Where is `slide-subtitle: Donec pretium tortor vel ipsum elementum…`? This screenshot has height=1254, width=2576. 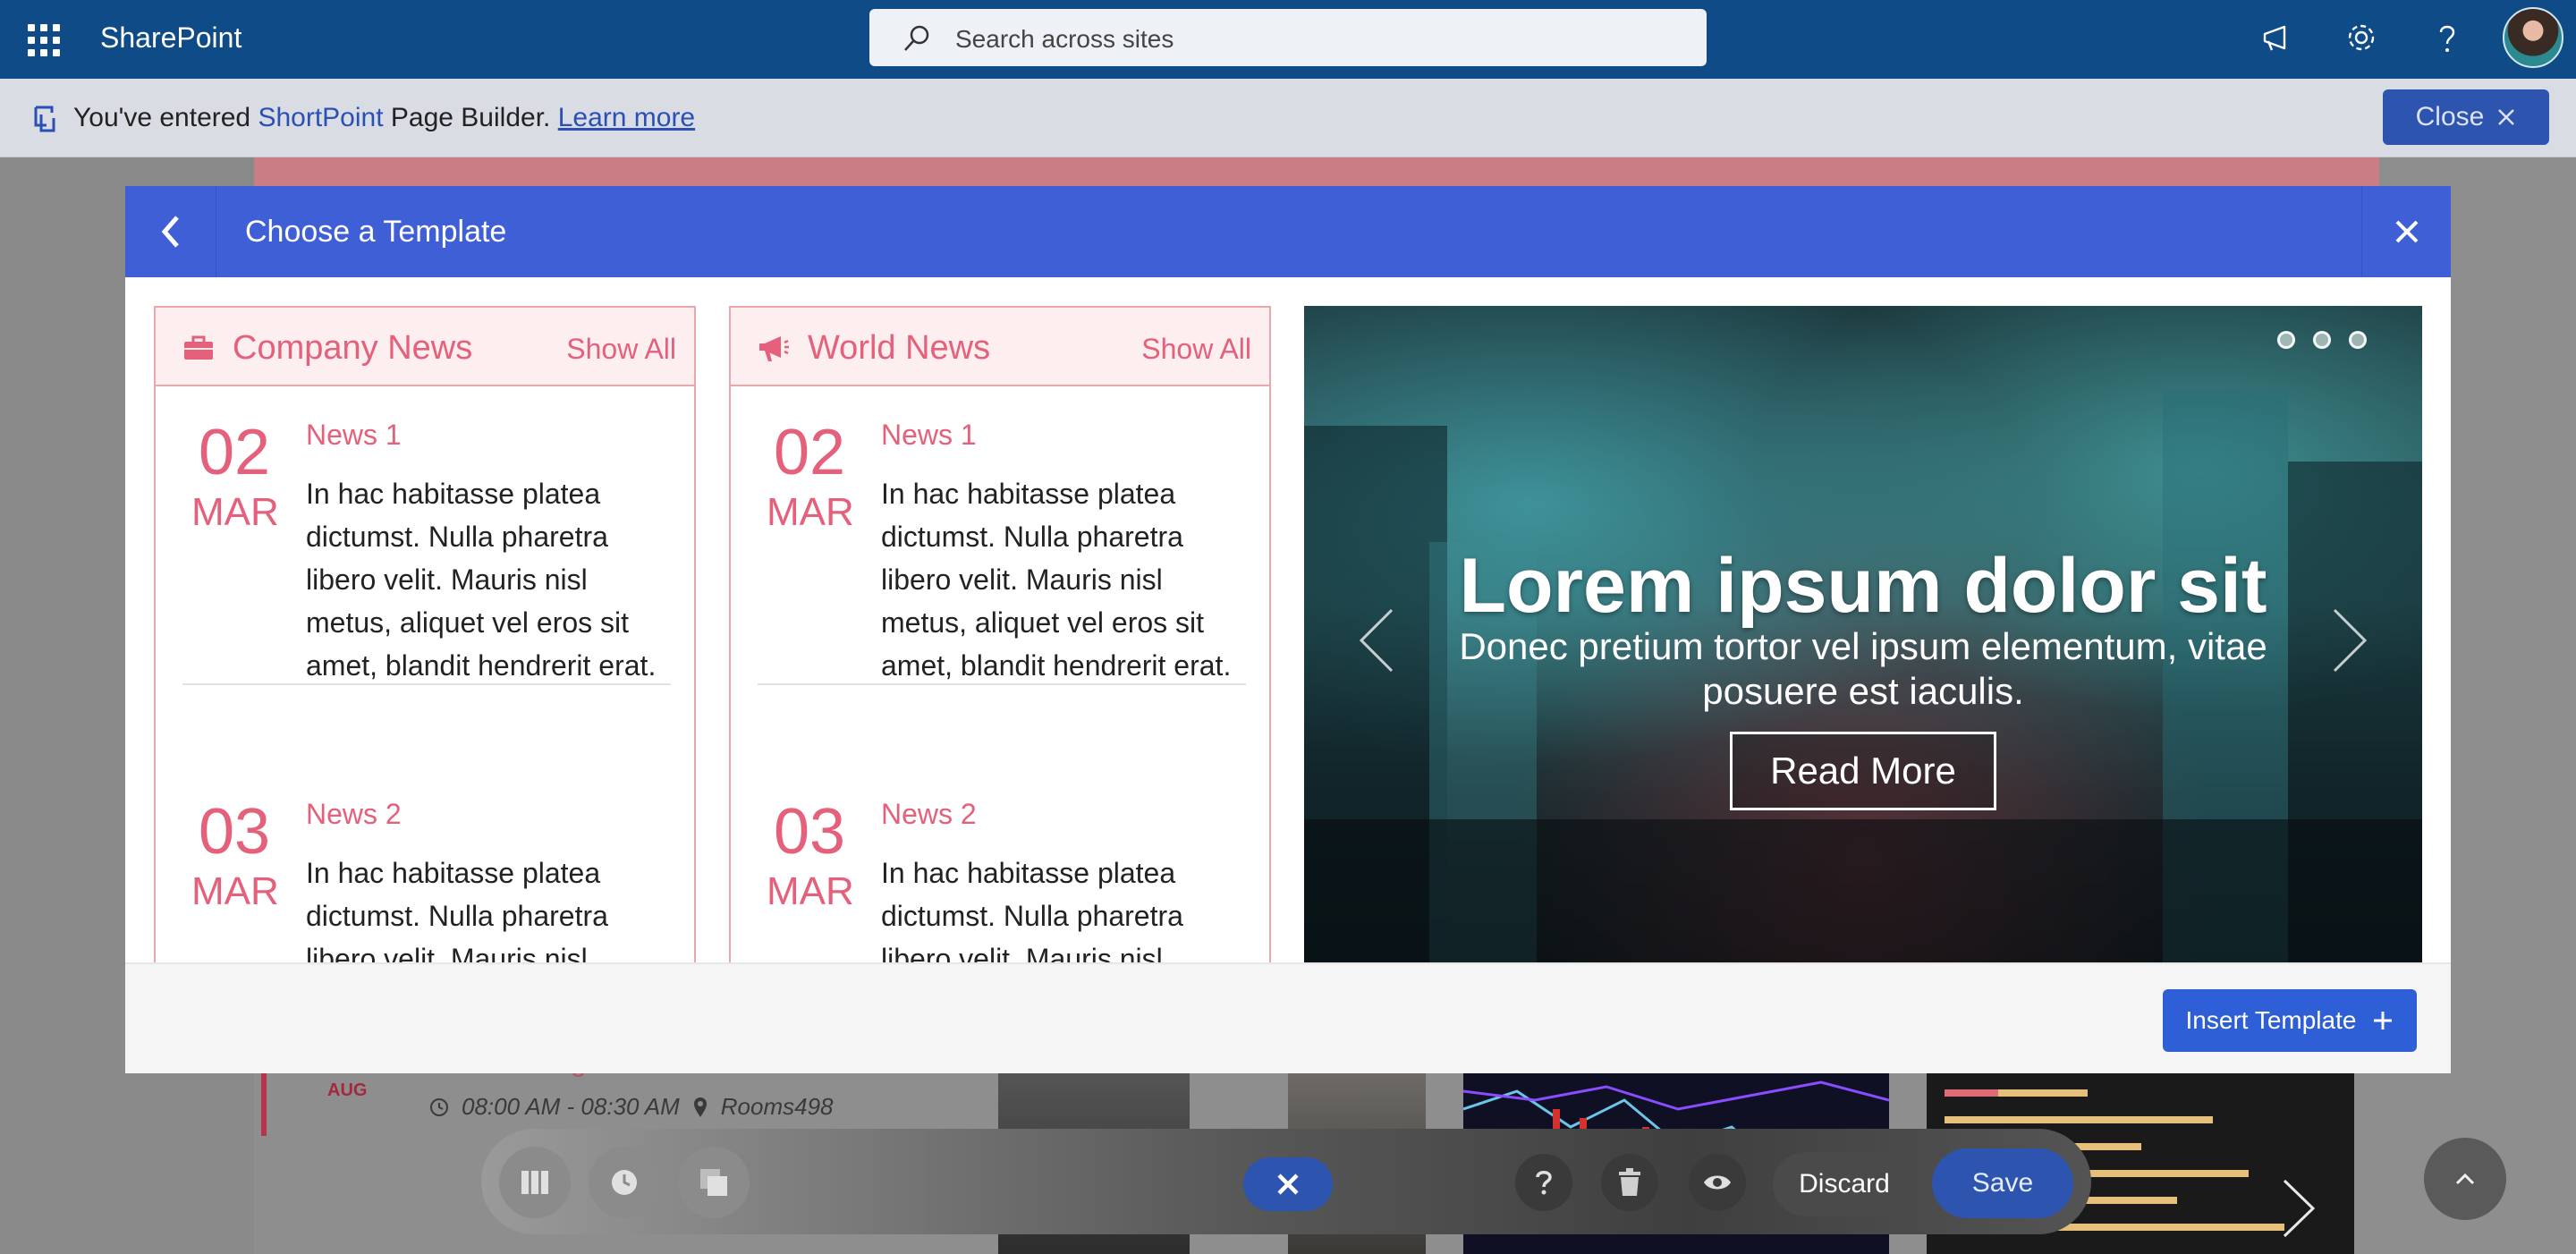
slide-subtitle: Donec pretium tortor vel ipsum elementum… is located at coordinates (1863, 668).